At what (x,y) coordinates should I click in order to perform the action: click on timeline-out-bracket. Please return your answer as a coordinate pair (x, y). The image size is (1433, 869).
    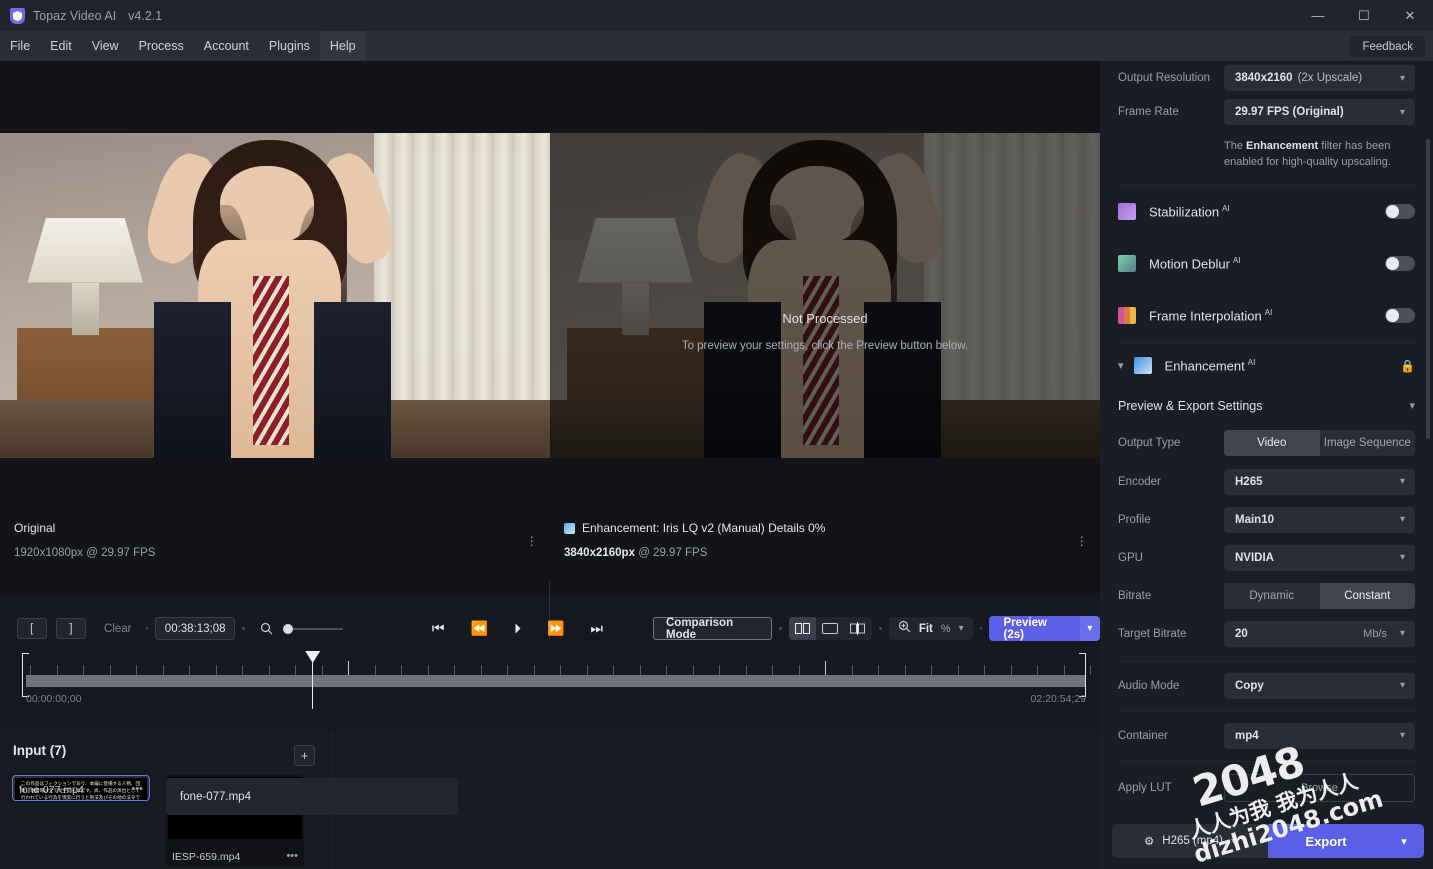
    Looking at the image, I should click on (1082, 675).